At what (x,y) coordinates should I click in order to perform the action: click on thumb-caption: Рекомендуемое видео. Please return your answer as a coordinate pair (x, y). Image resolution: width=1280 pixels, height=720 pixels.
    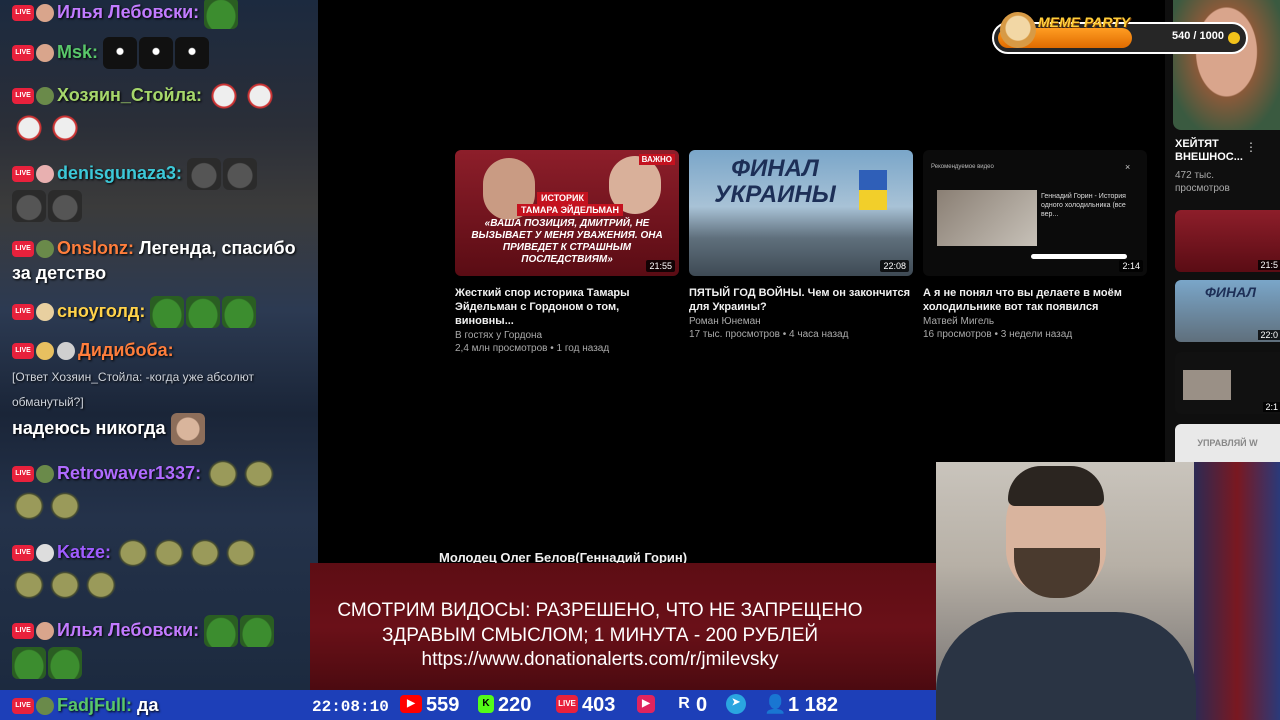
    Looking at the image, I should click on (962, 167).